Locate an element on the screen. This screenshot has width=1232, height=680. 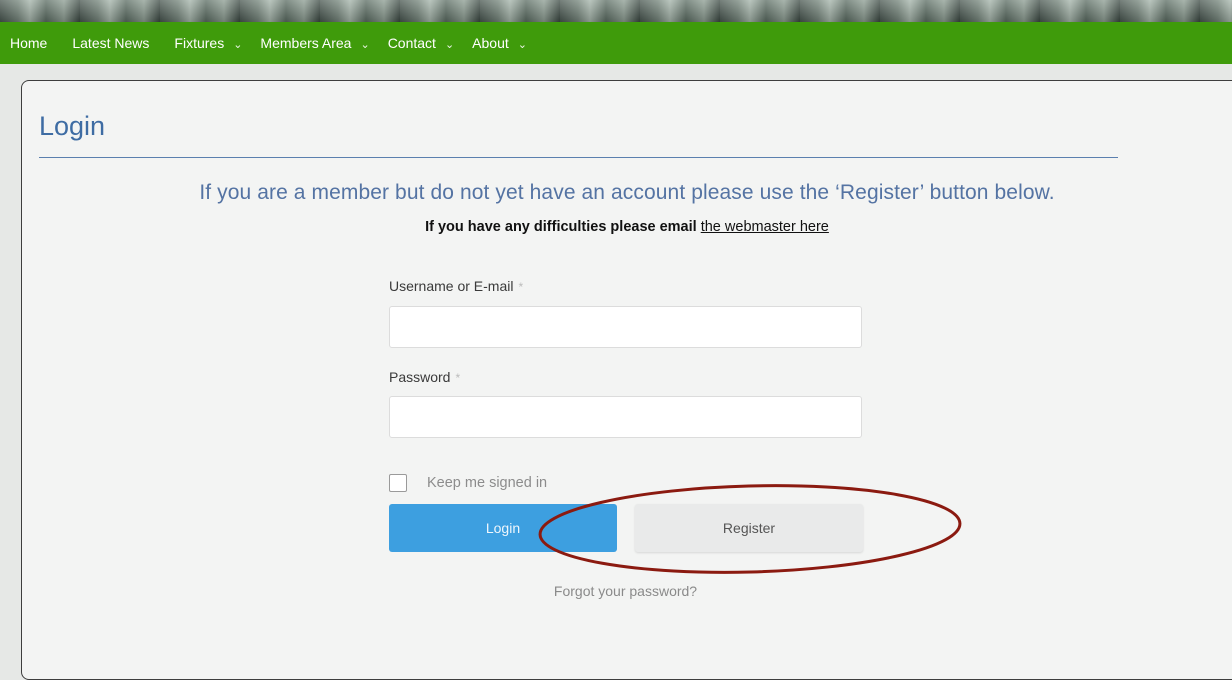
nav-item-label: Home is located at coordinates (29, 43).